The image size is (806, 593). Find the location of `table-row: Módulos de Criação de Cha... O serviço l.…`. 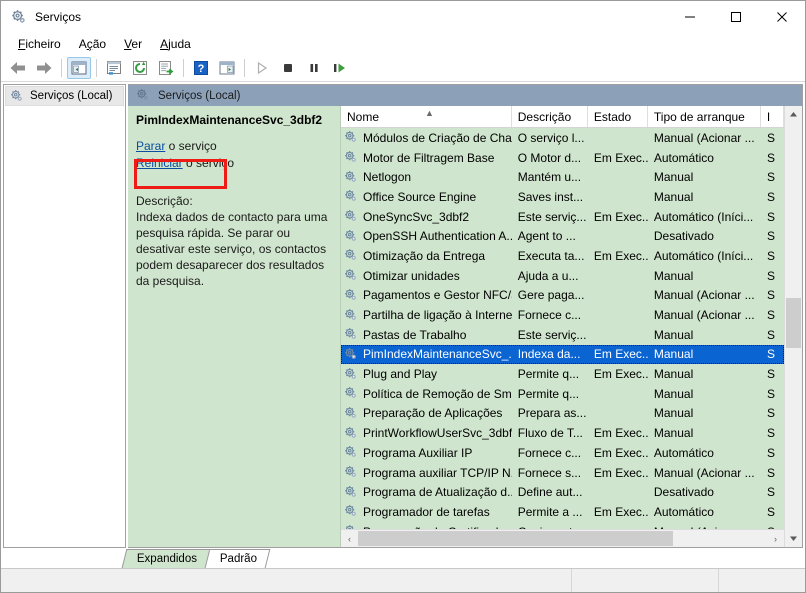

table-row: Módulos de Criação de Cha... O serviço l.… is located at coordinates (562, 138).